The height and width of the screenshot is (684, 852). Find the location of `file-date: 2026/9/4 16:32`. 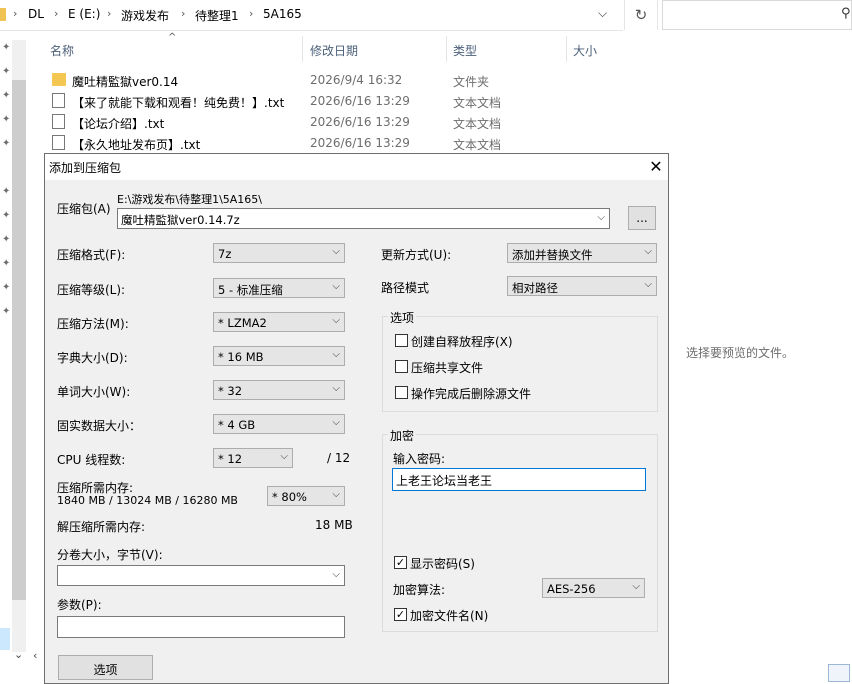

file-date: 2026/9/4 16:32 is located at coordinates (356, 80).